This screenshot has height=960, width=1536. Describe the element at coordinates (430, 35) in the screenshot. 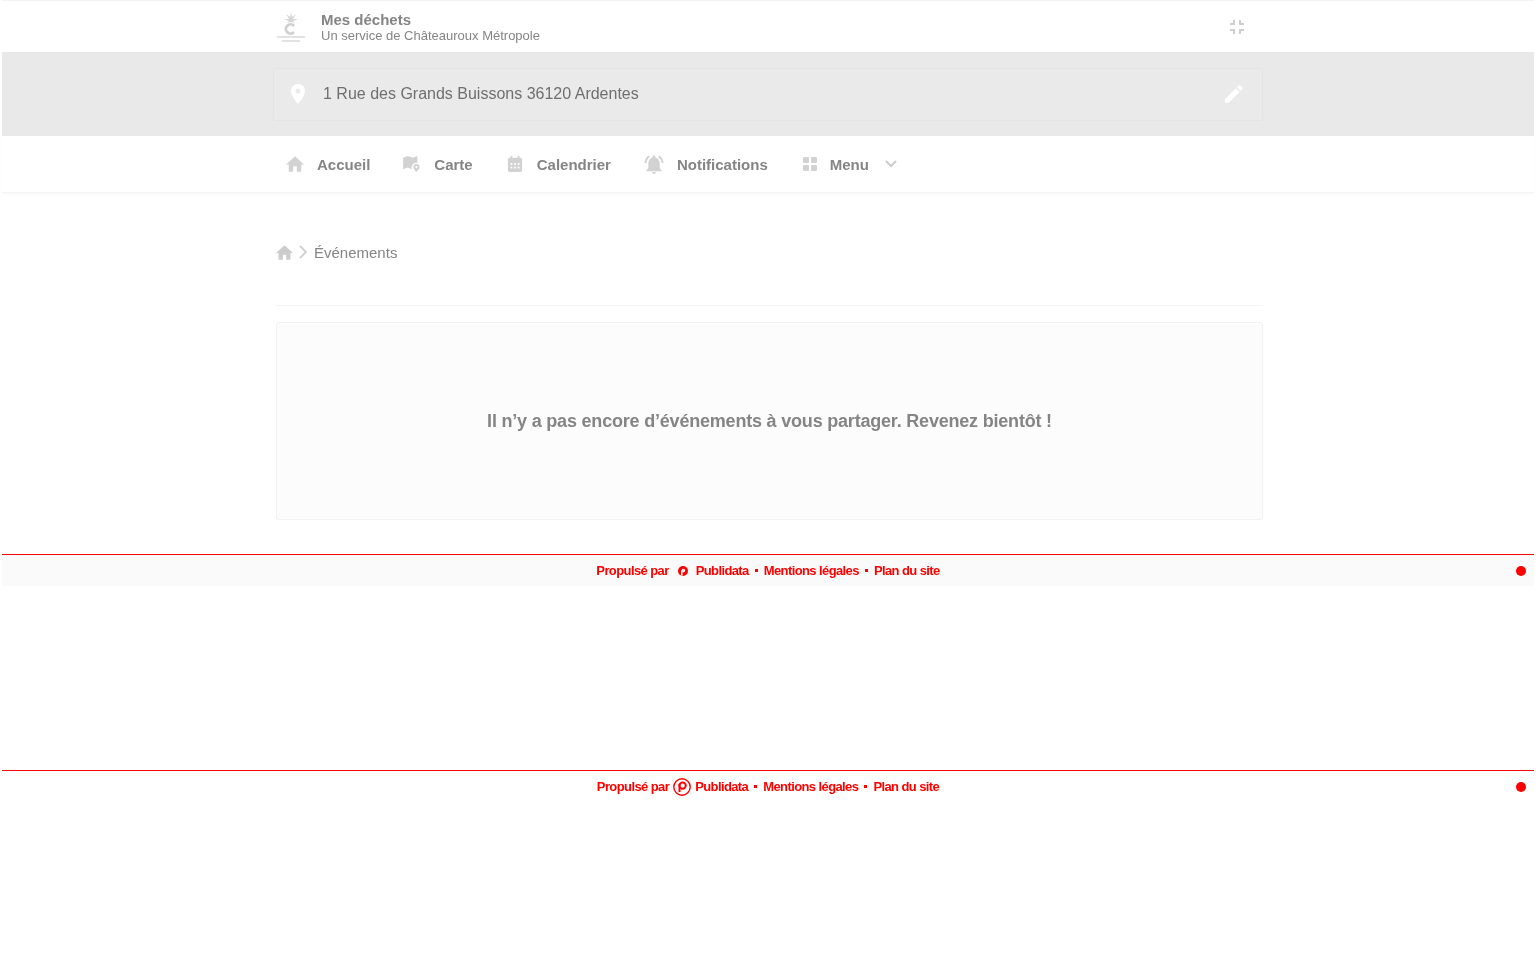

I see `app-subtitle: Un service de Châteauroux Métropole` at that location.